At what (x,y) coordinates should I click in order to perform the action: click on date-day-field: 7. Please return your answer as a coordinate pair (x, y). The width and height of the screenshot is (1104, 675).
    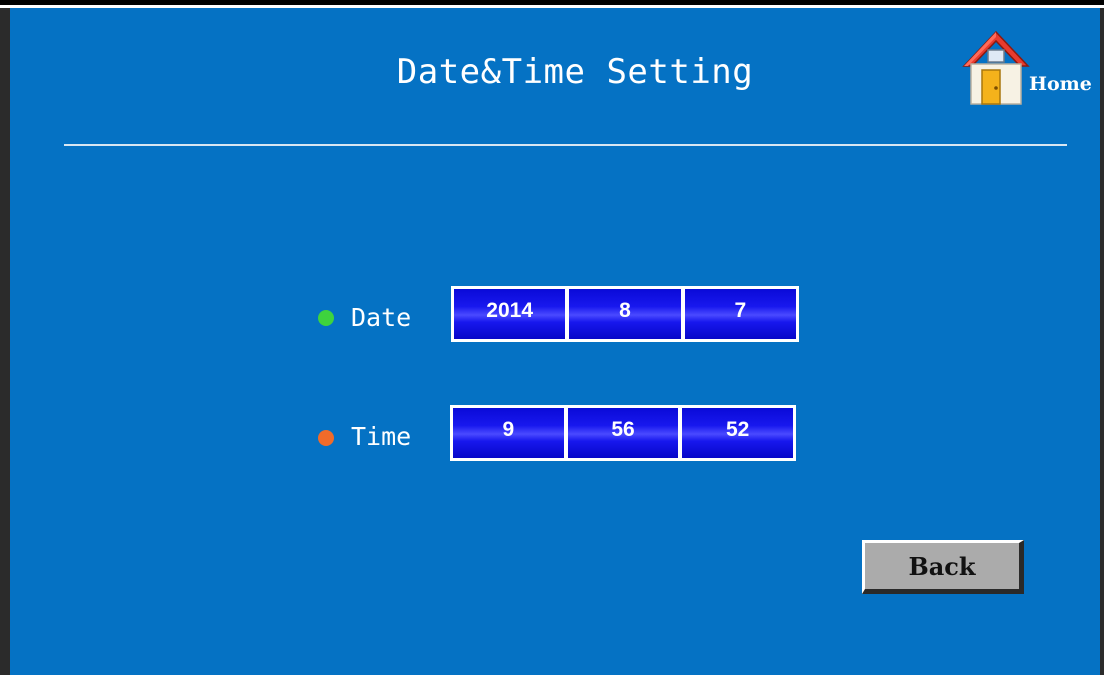
    Looking at the image, I should click on (740, 314).